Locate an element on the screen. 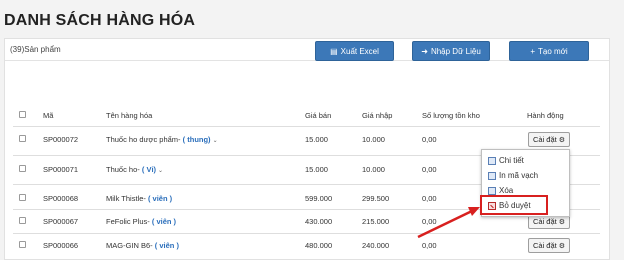 The image size is (624, 260). col-name: Tên hàng hóa is located at coordinates (129, 115).